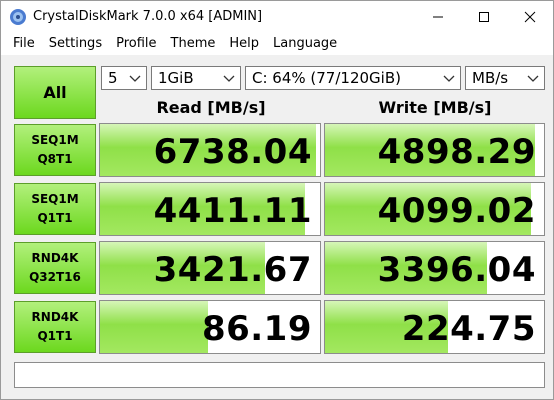 The height and width of the screenshot is (400, 554). What do you see at coordinates (124, 78) in the screenshot?
I see `test-count-select: 5` at bounding box center [124, 78].